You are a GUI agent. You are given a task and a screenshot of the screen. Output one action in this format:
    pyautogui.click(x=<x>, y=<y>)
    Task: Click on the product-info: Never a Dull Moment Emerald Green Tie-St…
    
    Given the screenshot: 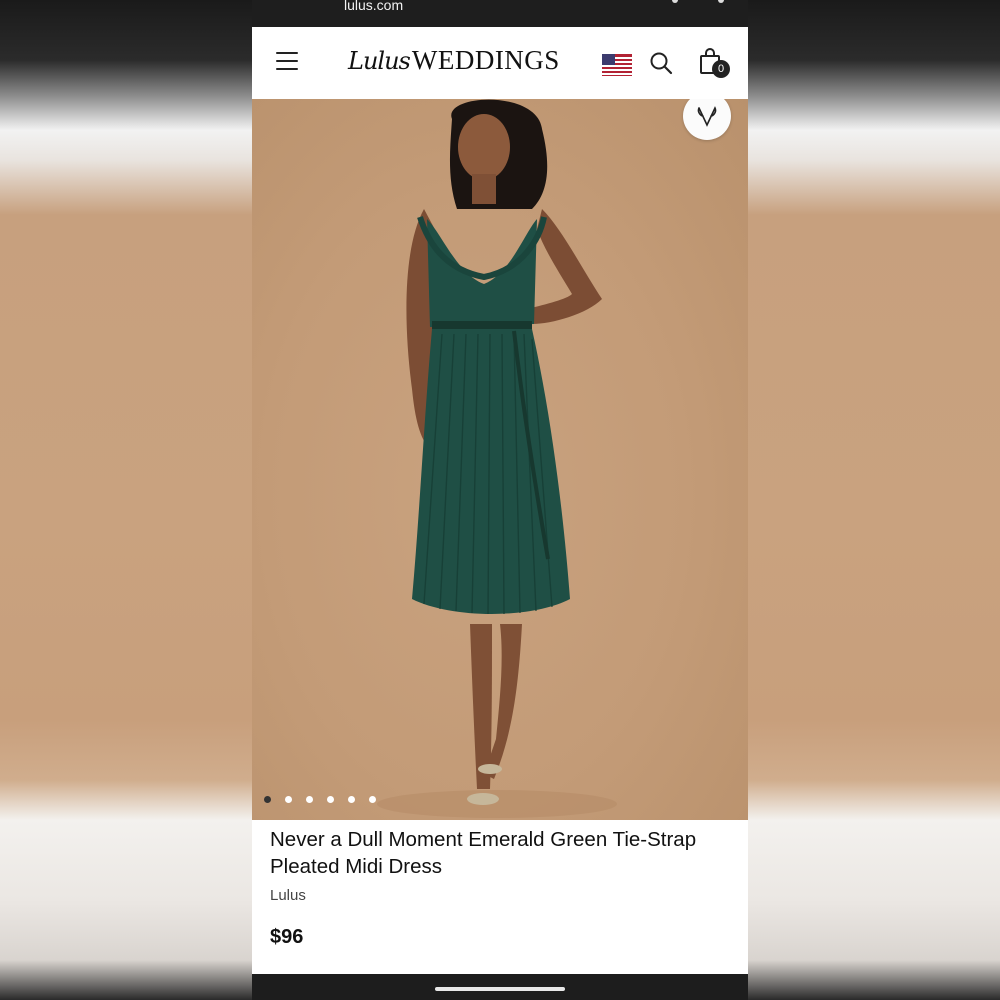 What is the action you would take?
    pyautogui.click(x=500, y=897)
    